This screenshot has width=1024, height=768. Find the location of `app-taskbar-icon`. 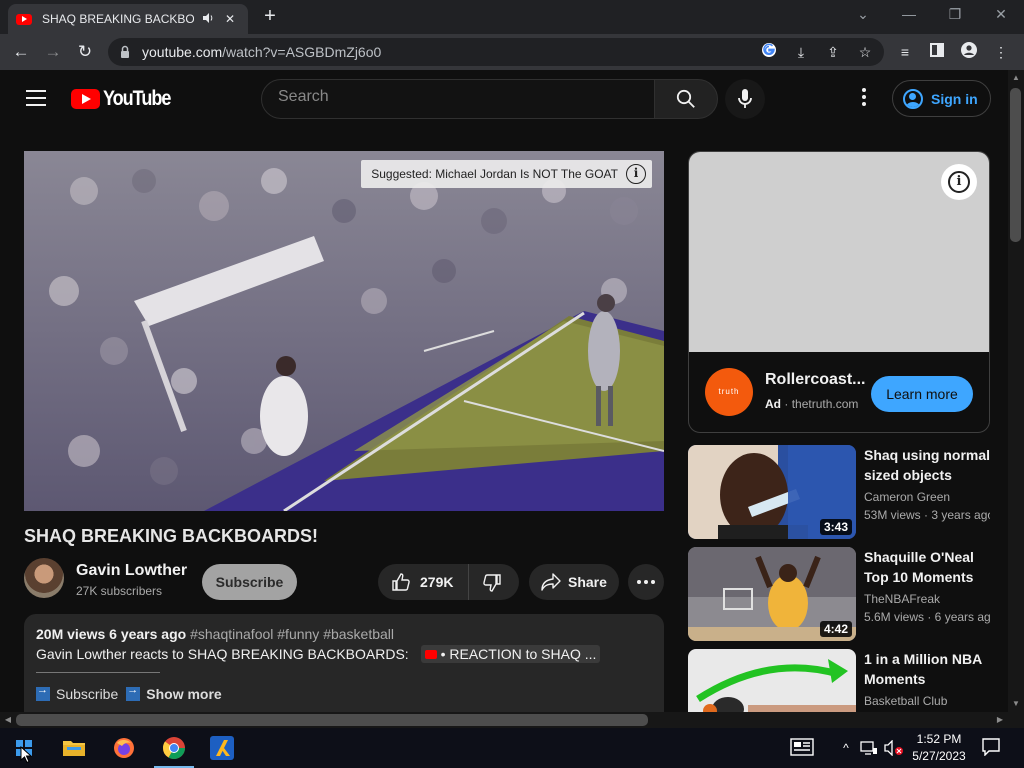

app-taskbar-icon is located at coordinates (222, 748).